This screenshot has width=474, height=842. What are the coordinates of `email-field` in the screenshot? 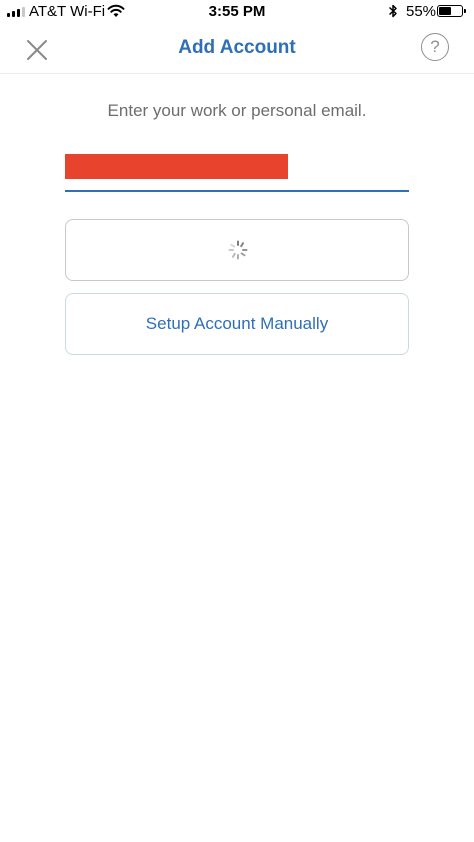 It's located at (237, 171).